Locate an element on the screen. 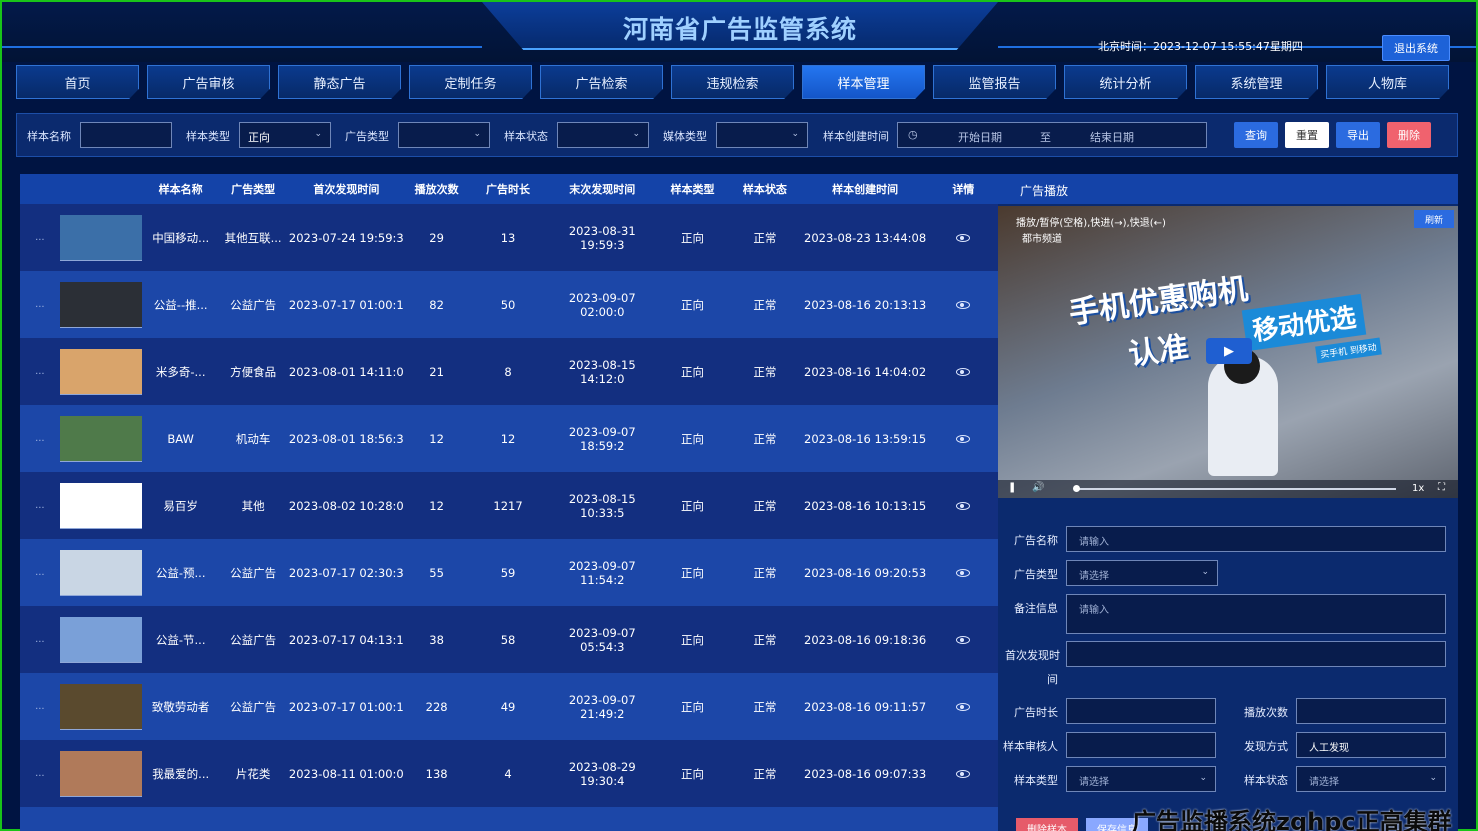 The width and height of the screenshot is (1478, 831). cell-created: 2023-08-16 20:13:13 is located at coordinates (865, 304).